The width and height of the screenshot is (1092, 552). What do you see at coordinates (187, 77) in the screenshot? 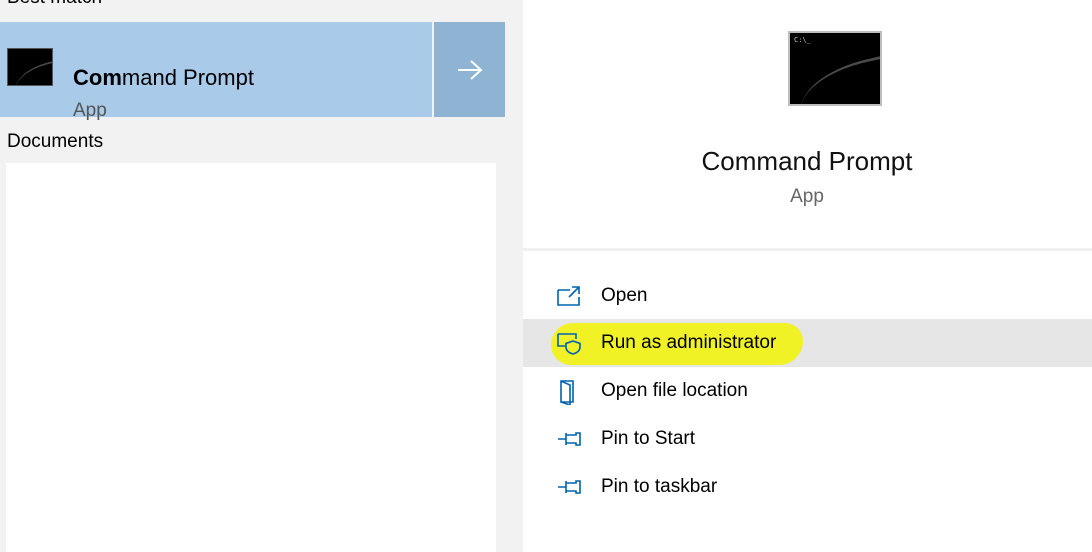
I see `best-match-title-rest: mand Prompt` at bounding box center [187, 77].